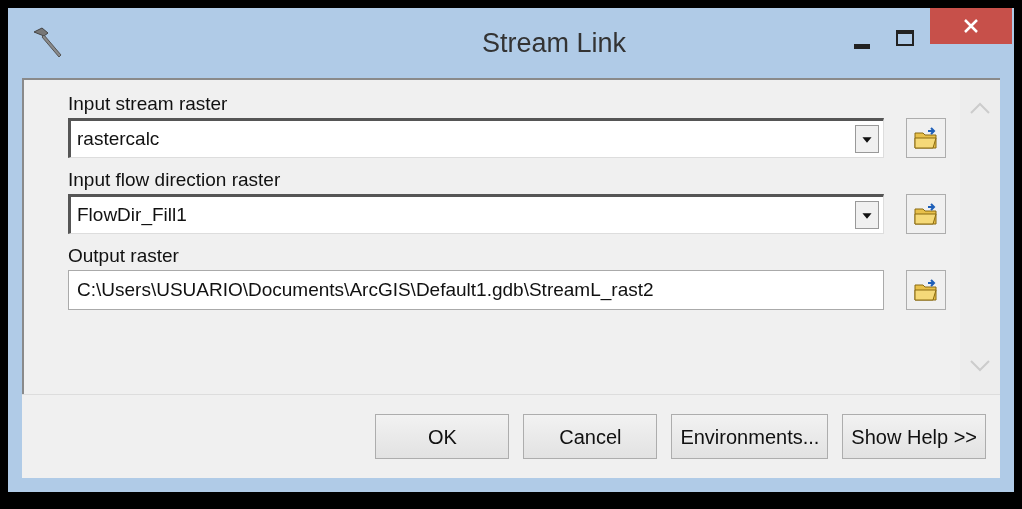 The image size is (1022, 509). I want to click on maximize-icon, so click(905, 38).